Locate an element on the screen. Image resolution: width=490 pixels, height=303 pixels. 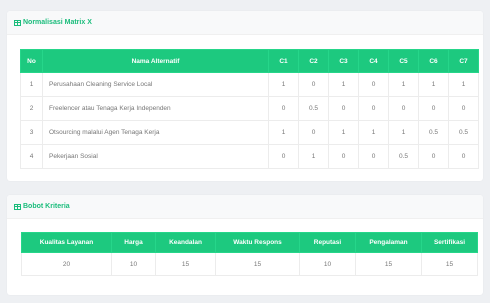
table-cell: 3 is located at coordinates (31, 132).